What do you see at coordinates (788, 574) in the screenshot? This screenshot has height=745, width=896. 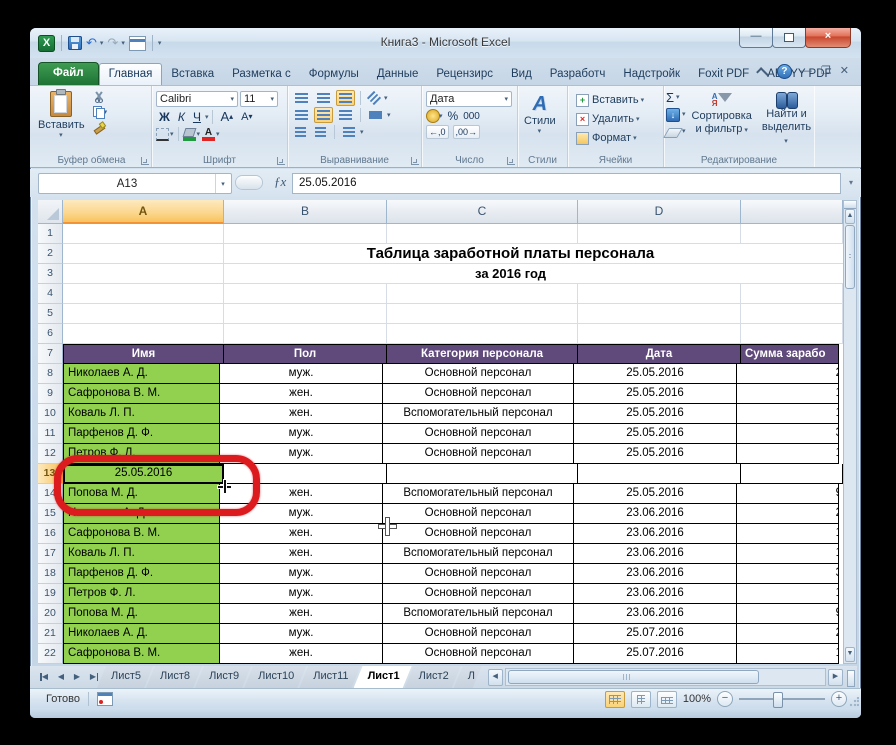 I see `cell: 3` at bounding box center [788, 574].